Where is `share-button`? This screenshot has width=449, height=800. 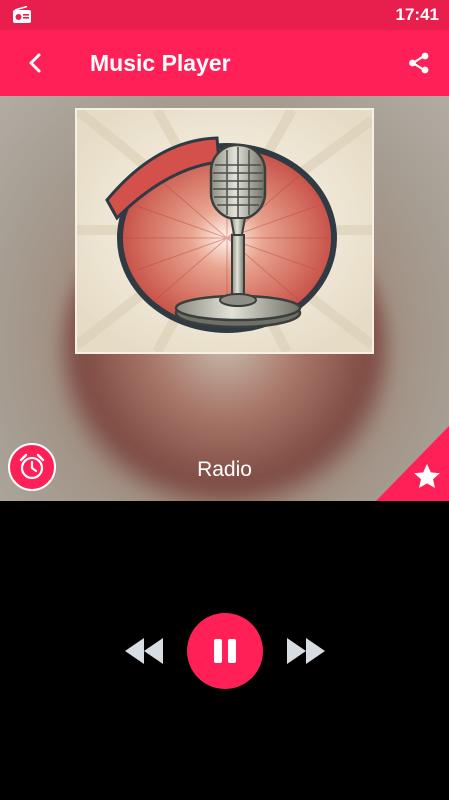
share-button is located at coordinates (419, 63).